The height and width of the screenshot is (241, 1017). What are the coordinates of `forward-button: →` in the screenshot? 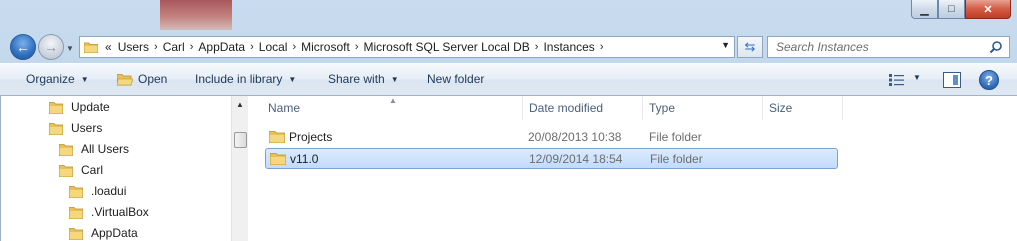 It's located at (51, 47).